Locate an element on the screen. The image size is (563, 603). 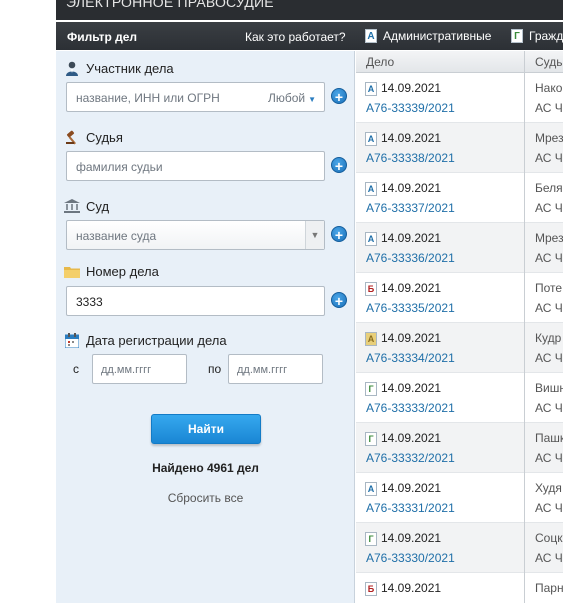
administrative-case-icon: А is located at coordinates (371, 36).